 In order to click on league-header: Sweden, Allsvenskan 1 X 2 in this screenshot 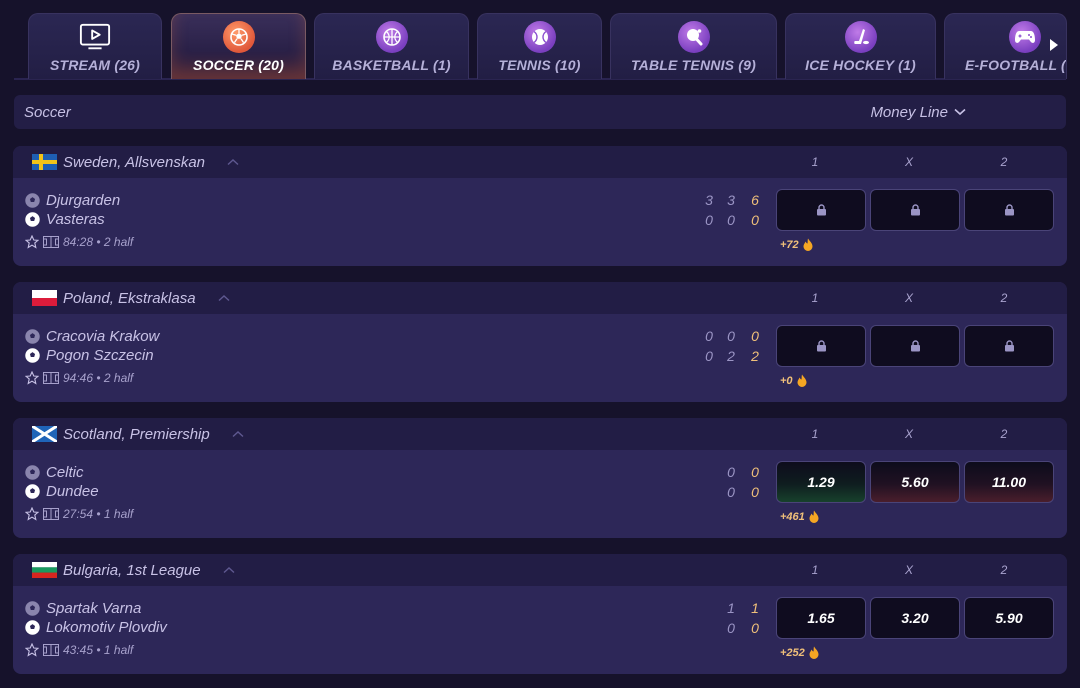, I will do `click(540, 162)`.